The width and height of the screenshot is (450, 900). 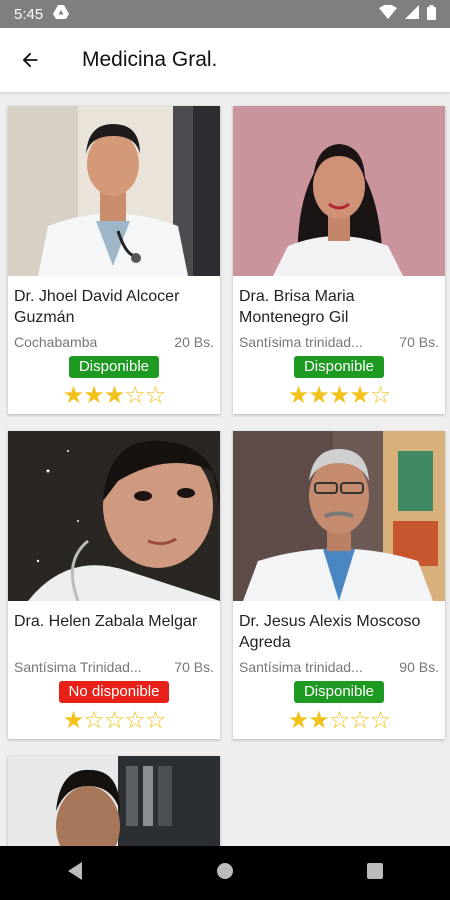 I want to click on nav-recents-button, so click(x=375, y=873).